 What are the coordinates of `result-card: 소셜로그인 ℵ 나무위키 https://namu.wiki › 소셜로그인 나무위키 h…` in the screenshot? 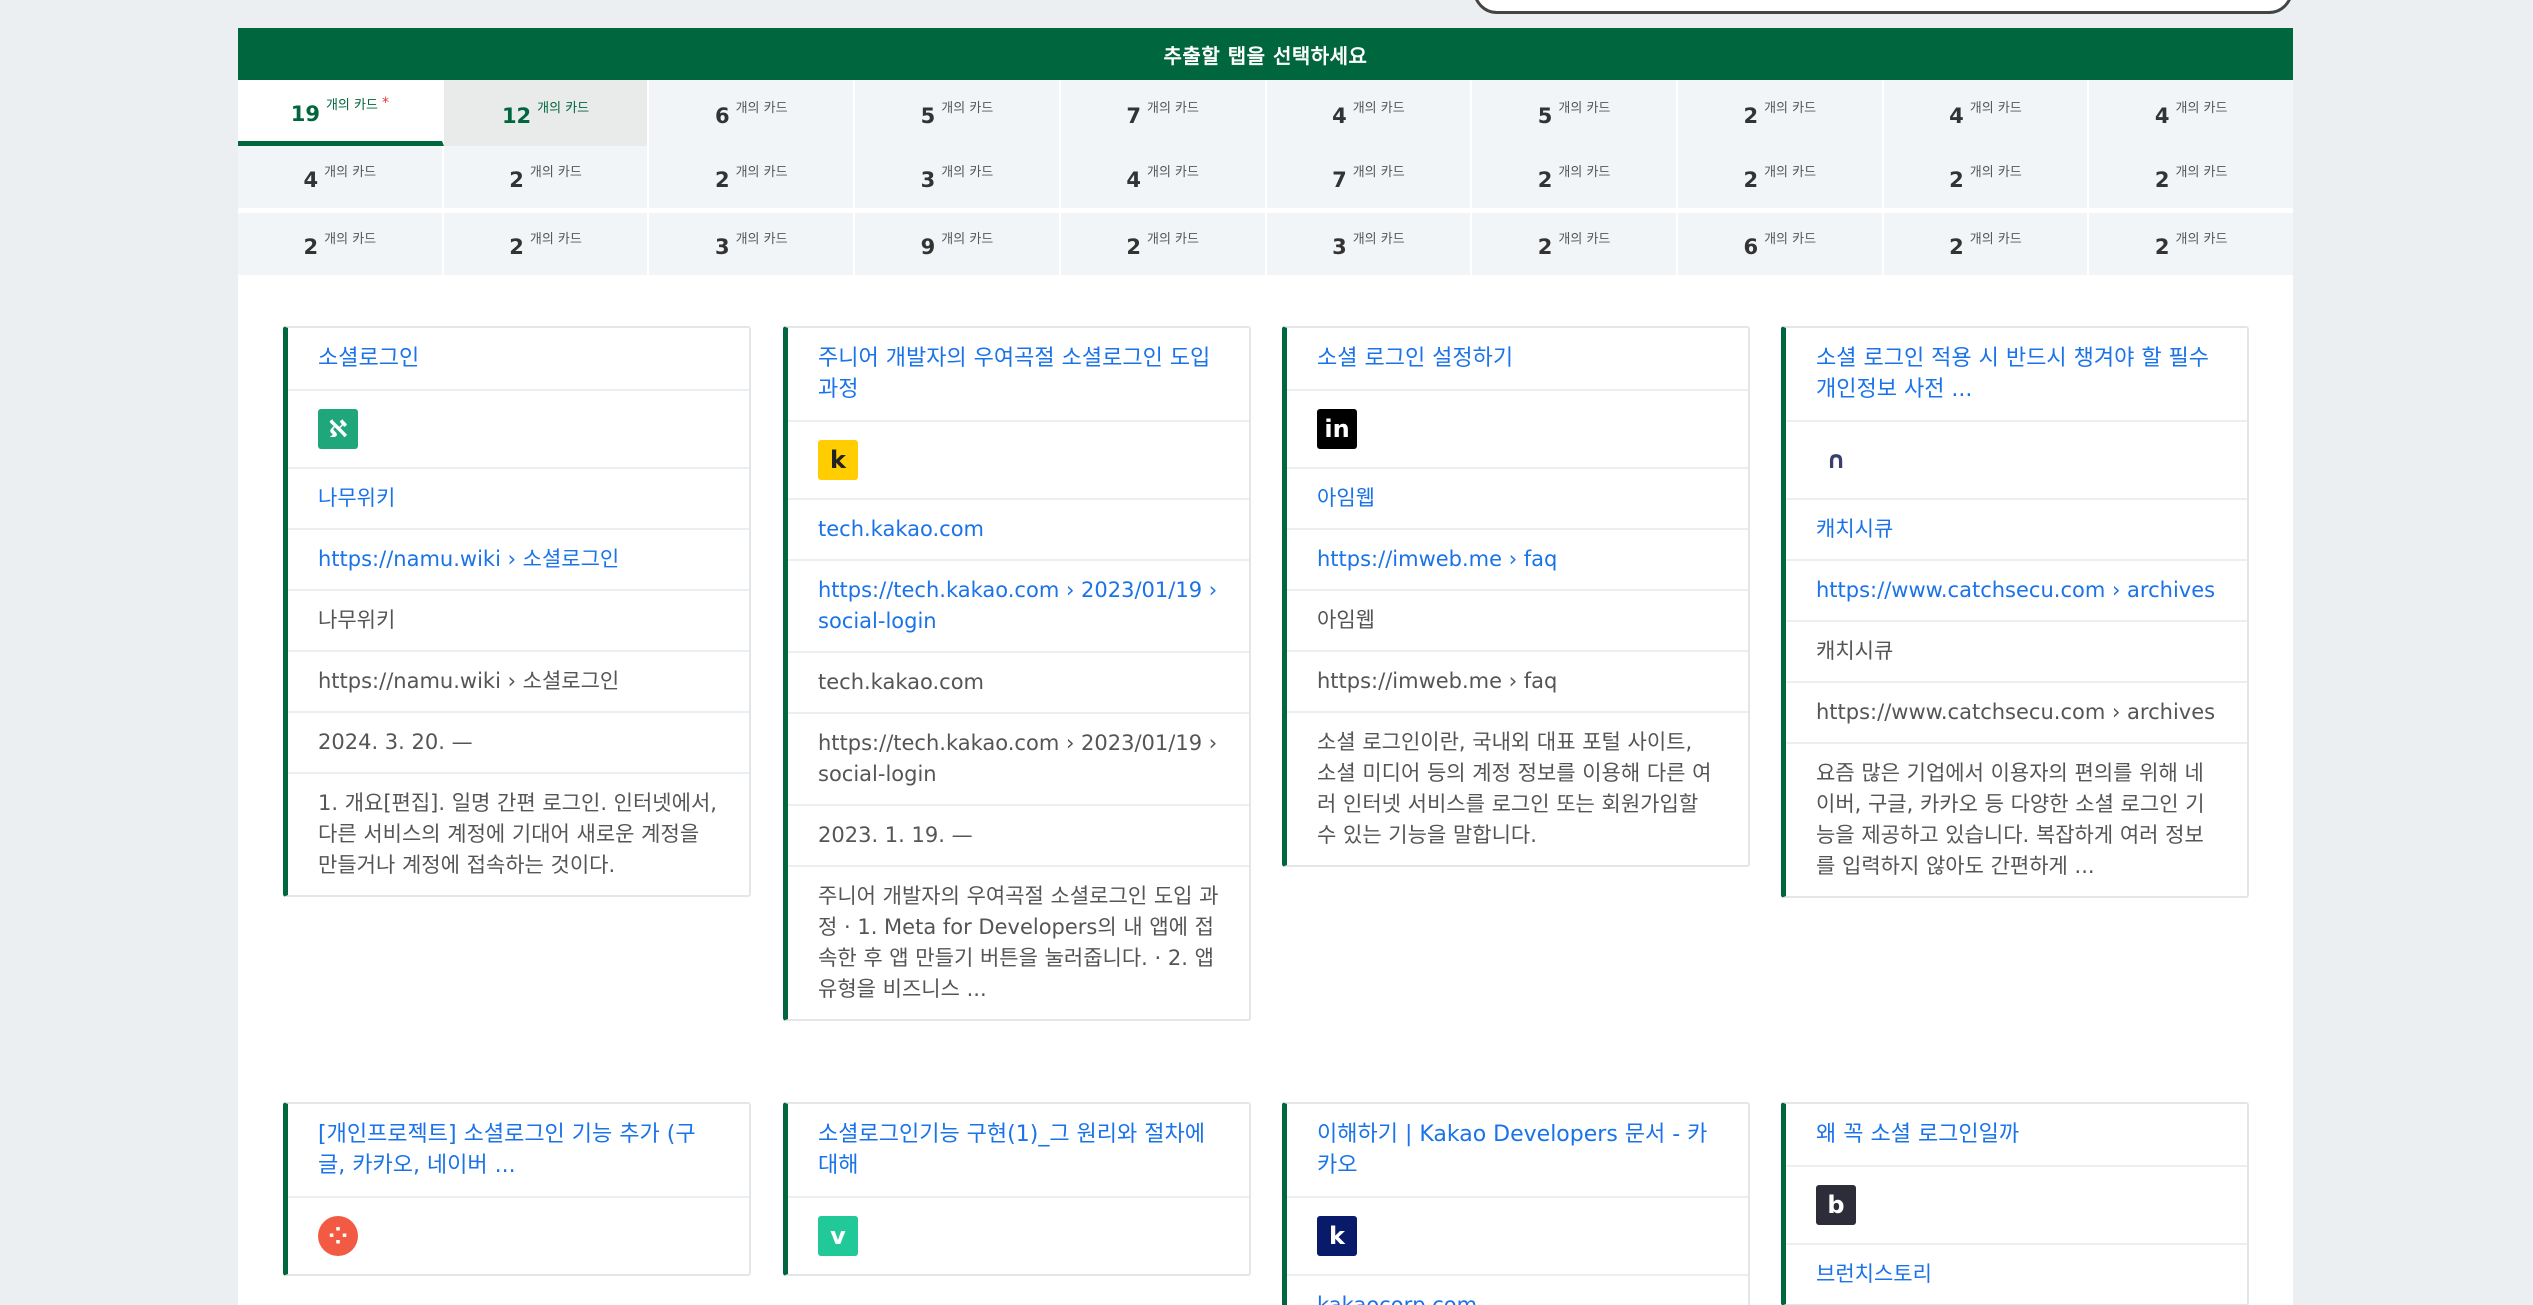 It's located at (517, 611).